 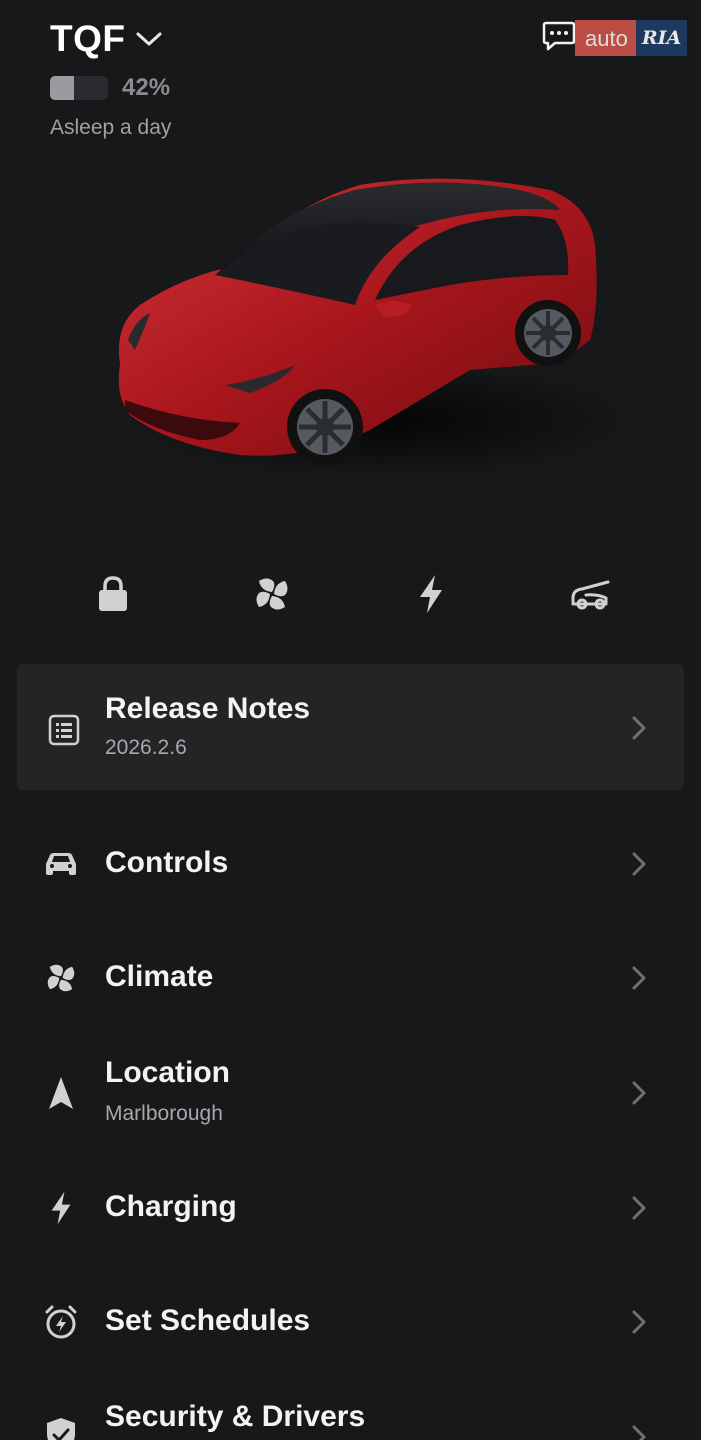 What do you see at coordinates (164, 1113) in the screenshot?
I see `location-name: Marlborough` at bounding box center [164, 1113].